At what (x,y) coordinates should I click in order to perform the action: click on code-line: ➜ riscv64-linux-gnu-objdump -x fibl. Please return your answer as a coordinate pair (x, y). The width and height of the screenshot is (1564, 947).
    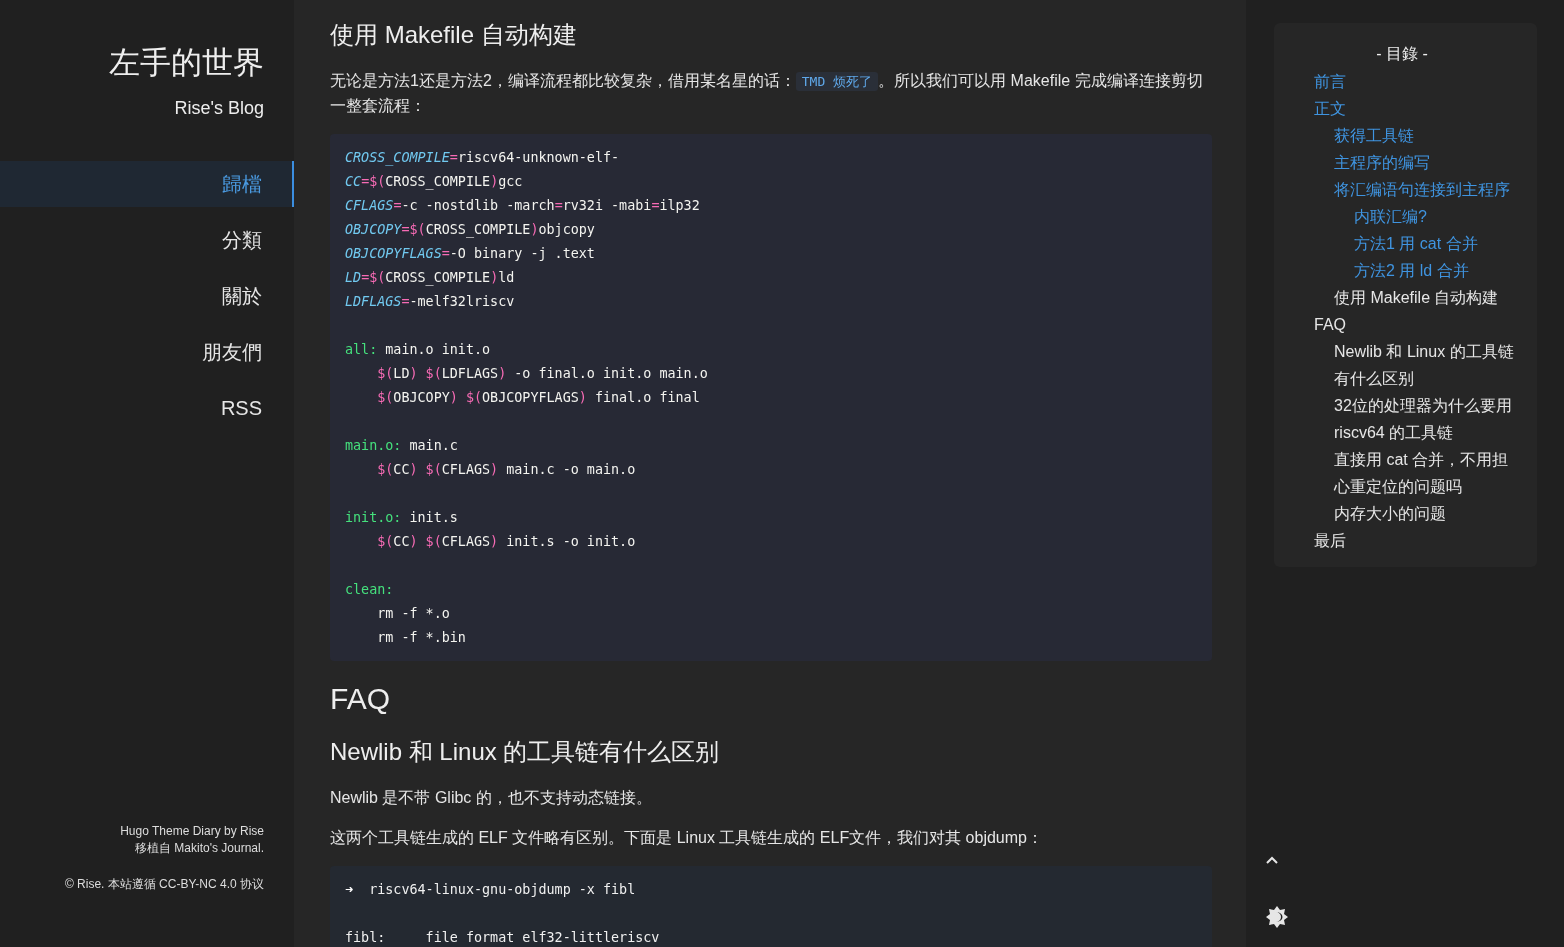
    Looking at the image, I should click on (490, 890).